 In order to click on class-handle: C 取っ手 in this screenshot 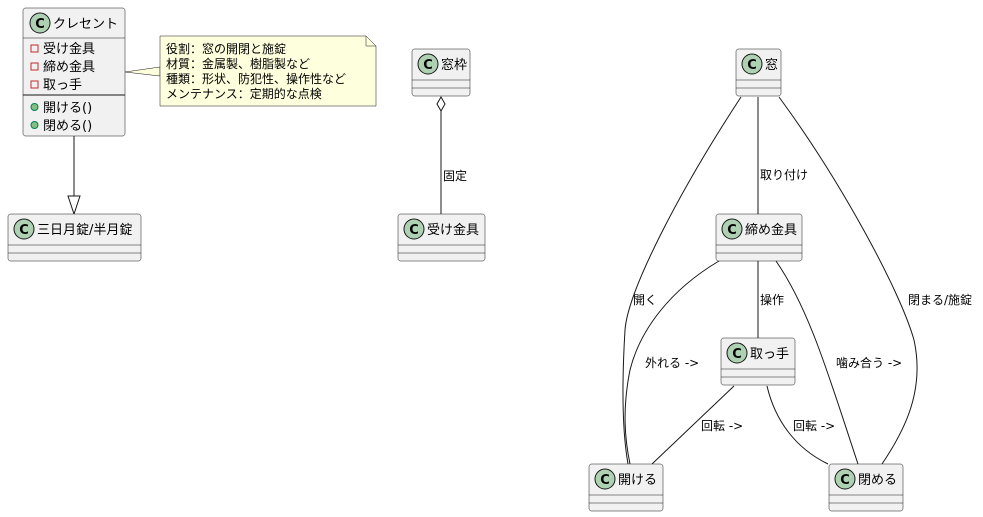, I will do `click(758, 361)`.